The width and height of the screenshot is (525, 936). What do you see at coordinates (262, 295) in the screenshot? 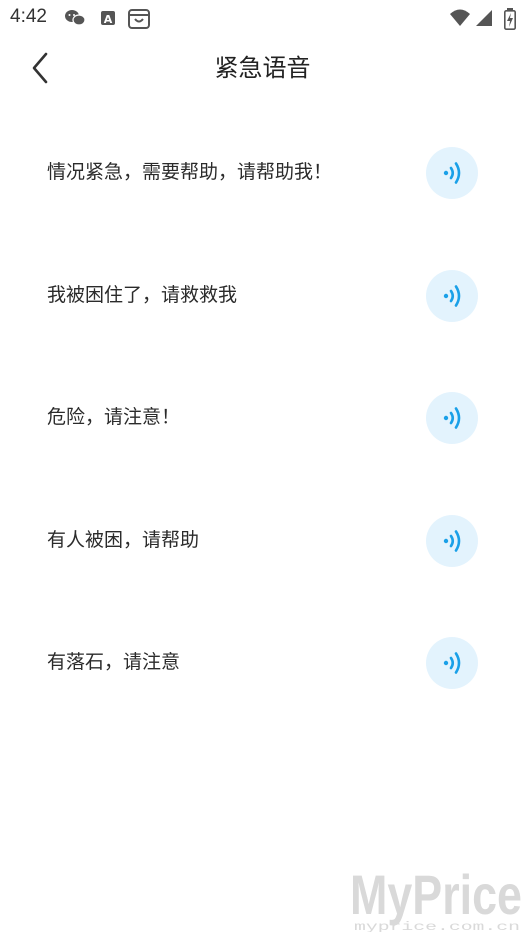
I see `list-item: 我被困住了，请救救我` at bounding box center [262, 295].